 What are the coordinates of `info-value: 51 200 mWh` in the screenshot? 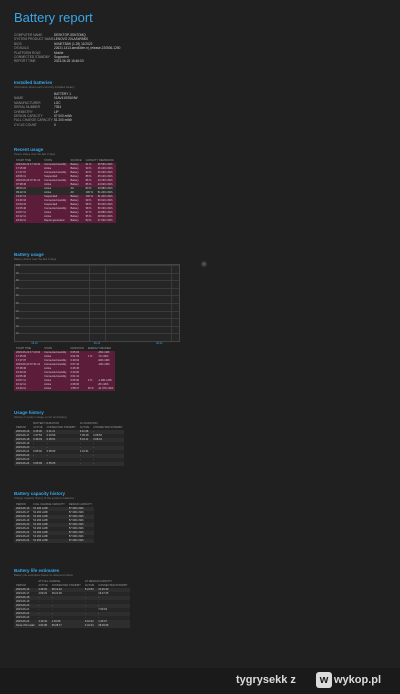 It's located at (63, 120).